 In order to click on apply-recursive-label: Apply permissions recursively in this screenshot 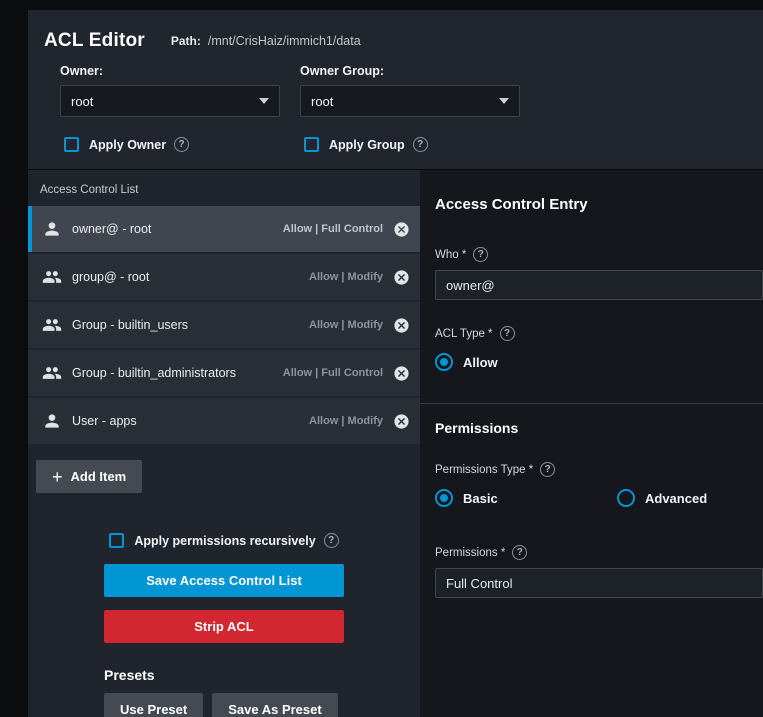, I will do `click(225, 540)`.